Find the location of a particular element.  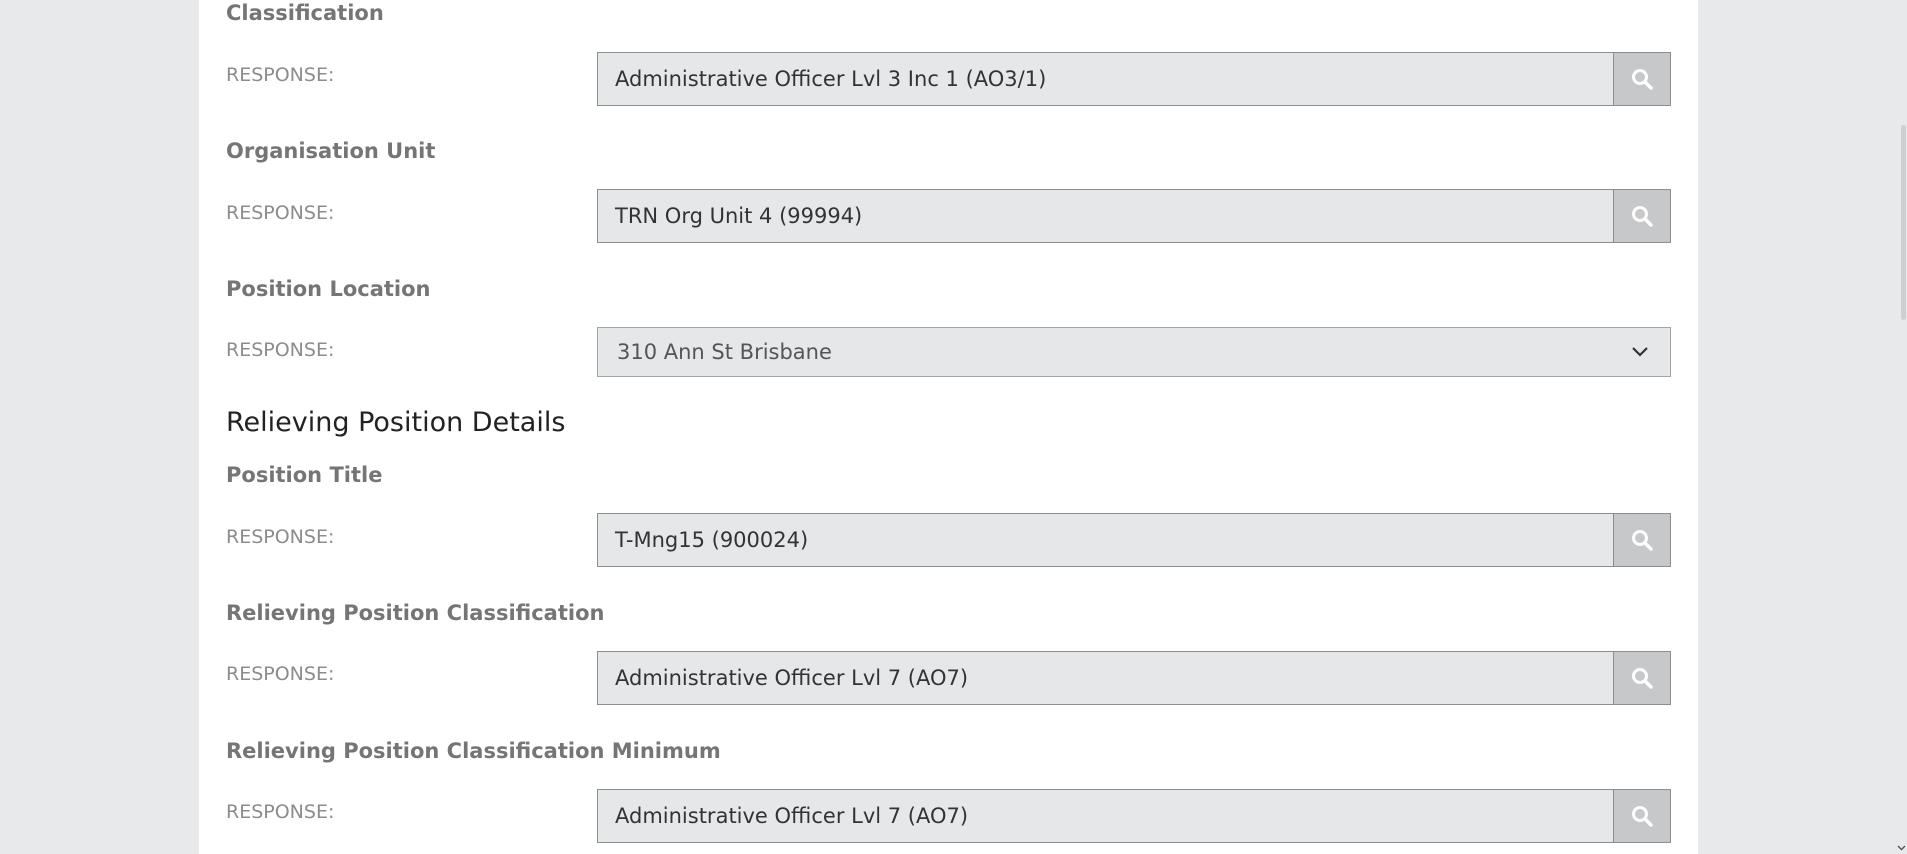

relieving-position-classification-minimum-response-label: RESPONSE: is located at coordinates (280, 812).